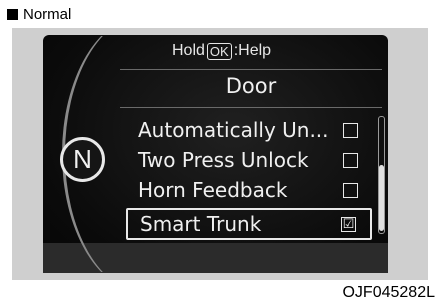 Image resolution: width=442 pixels, height=306 pixels. Describe the element at coordinates (188, 50) in the screenshot. I see `hint-prefix: Hold` at that location.